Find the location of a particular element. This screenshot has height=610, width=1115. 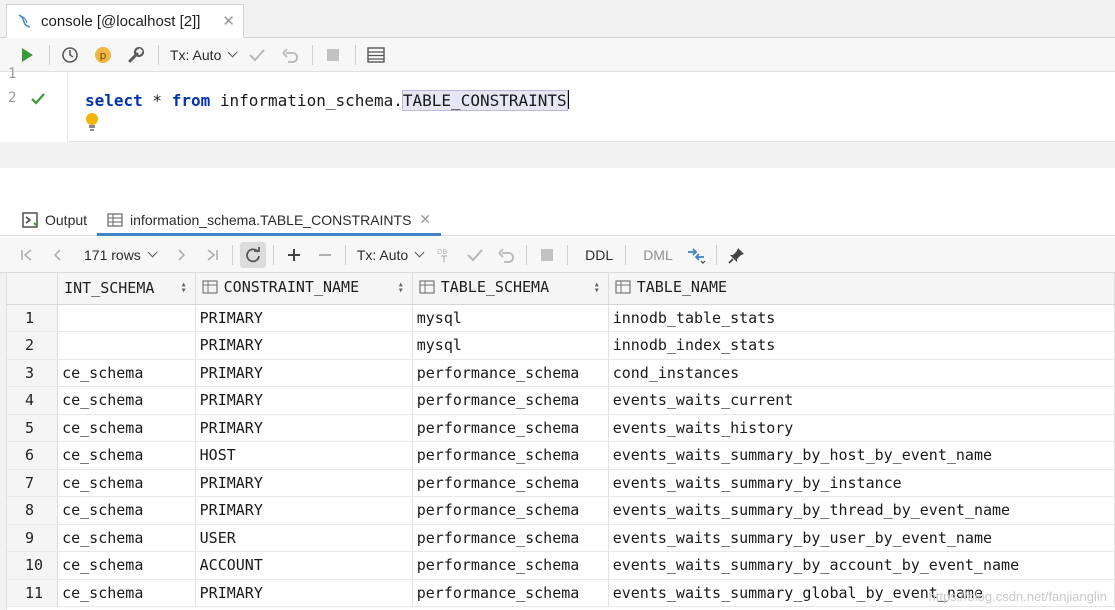

cell-constraint-name: HOST is located at coordinates (304, 455).